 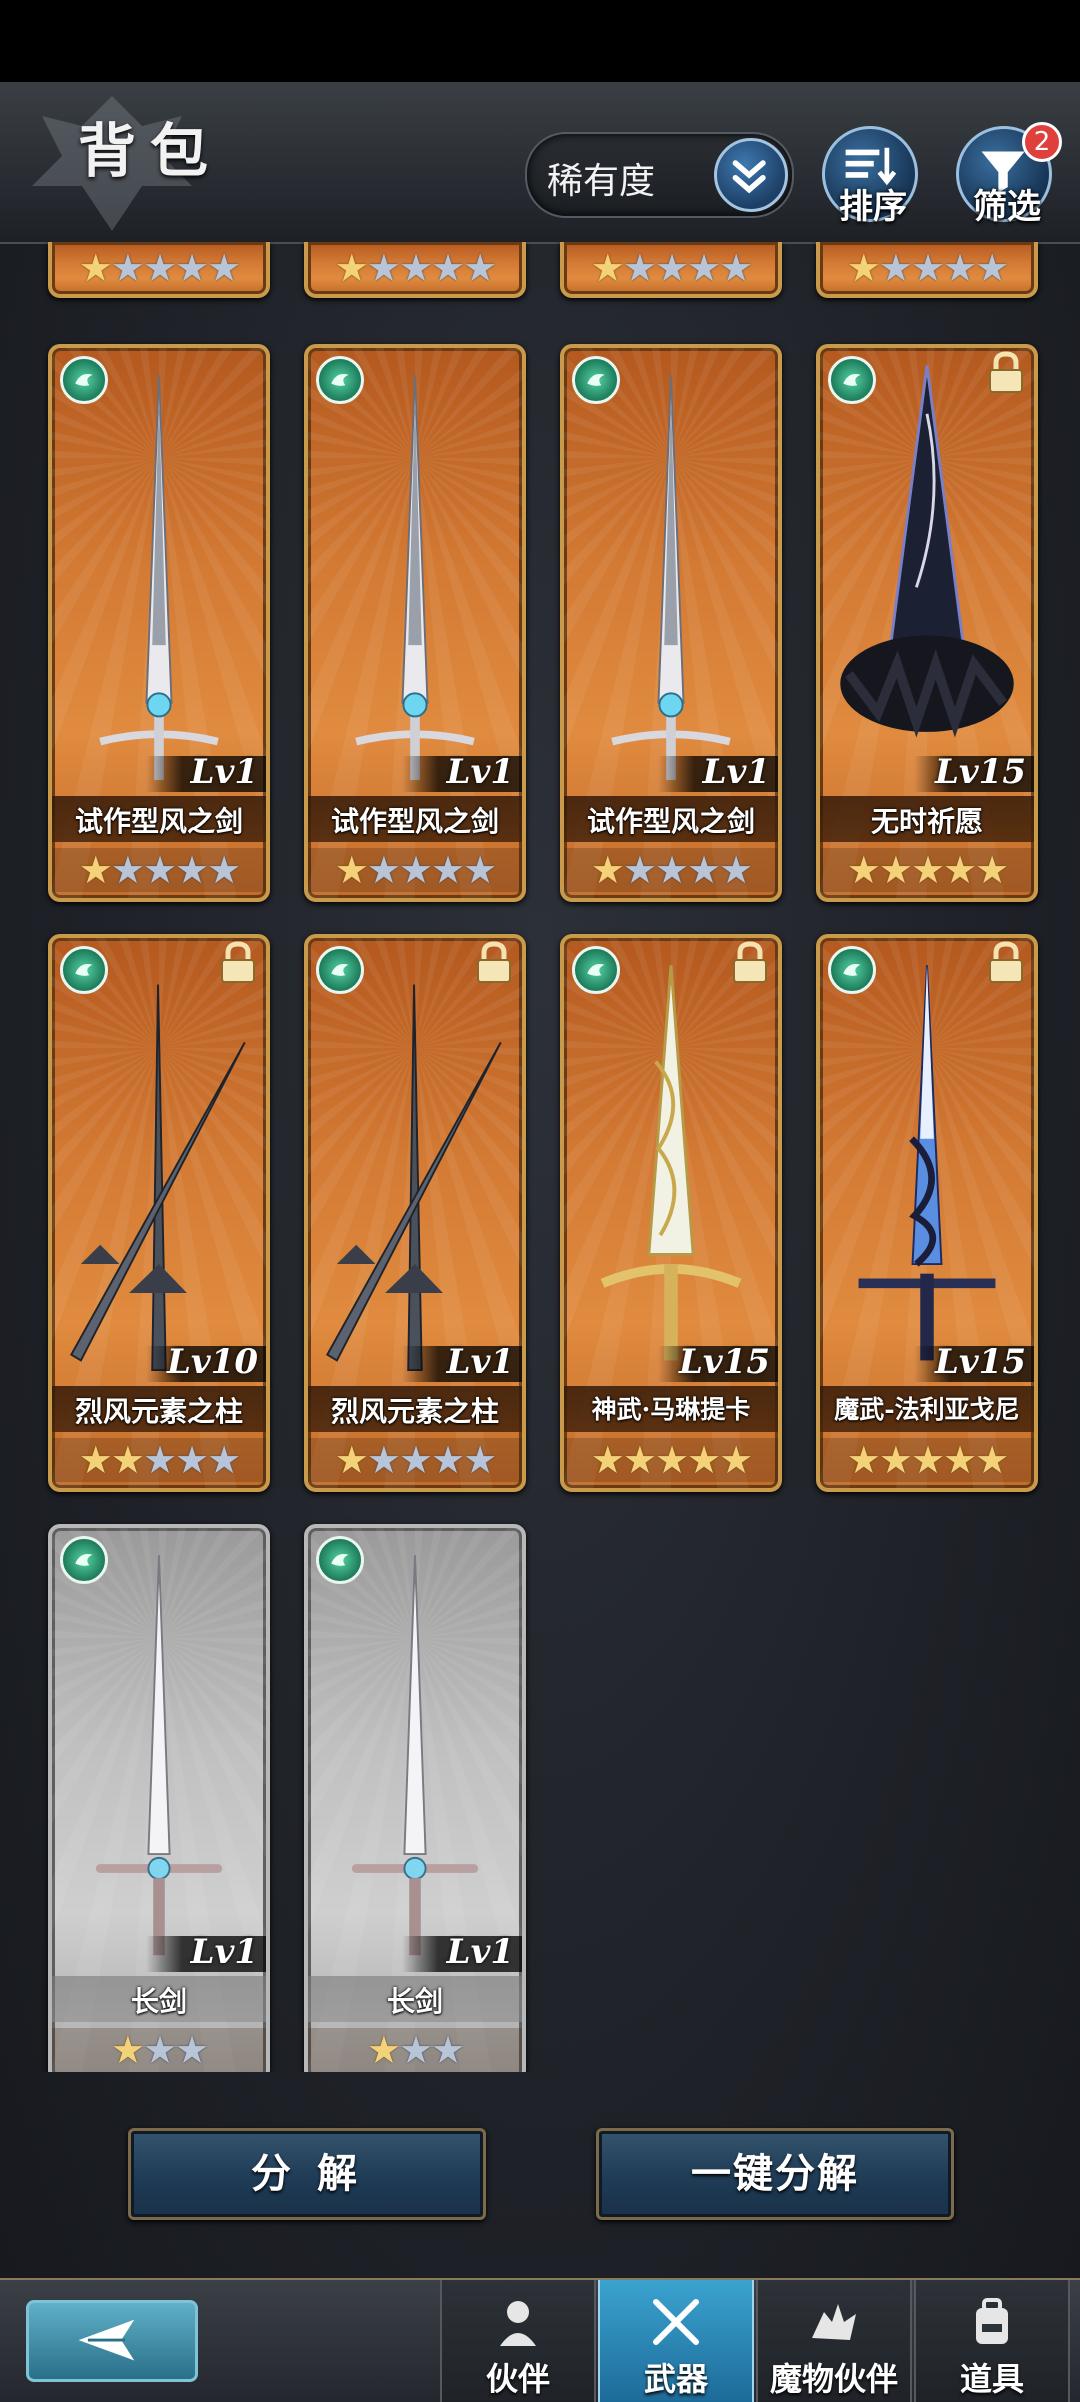 I want to click on weapon-card: Lv15 神武·马琳提卡 ★★★★★, so click(x=671, y=1213).